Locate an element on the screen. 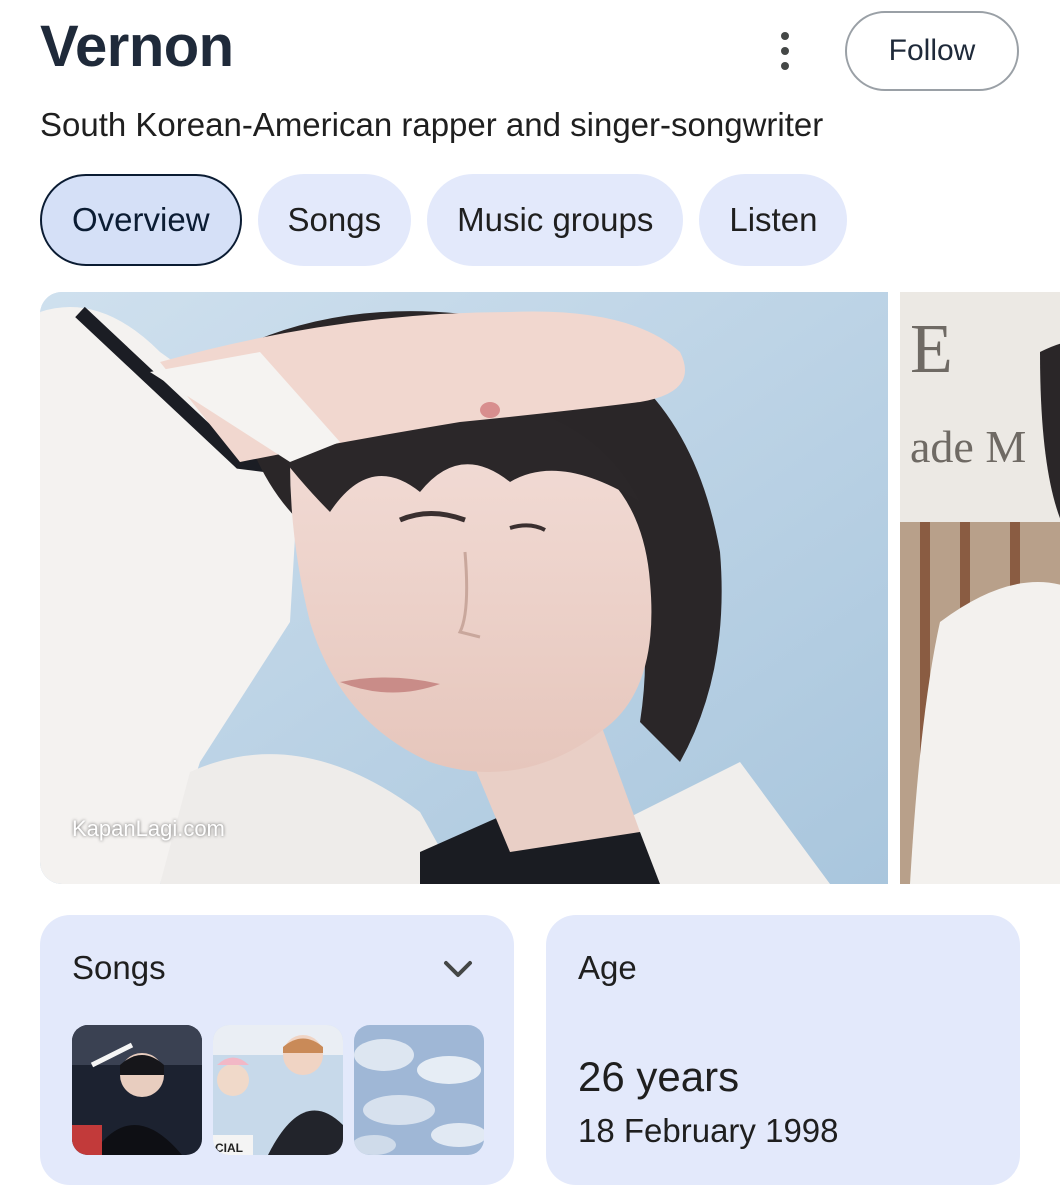  song-thumbnail-art: CIAL is located at coordinates (278, 1090).